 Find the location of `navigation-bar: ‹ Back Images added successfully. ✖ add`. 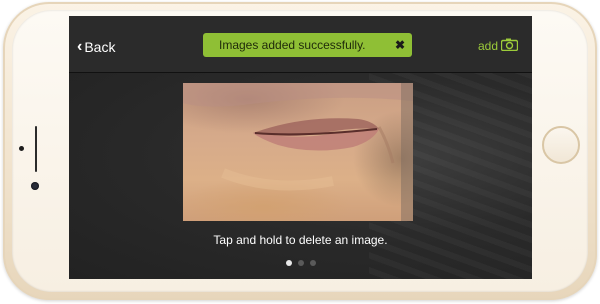

navigation-bar: ‹ Back Images added successfully. ✖ add is located at coordinates (300, 44).